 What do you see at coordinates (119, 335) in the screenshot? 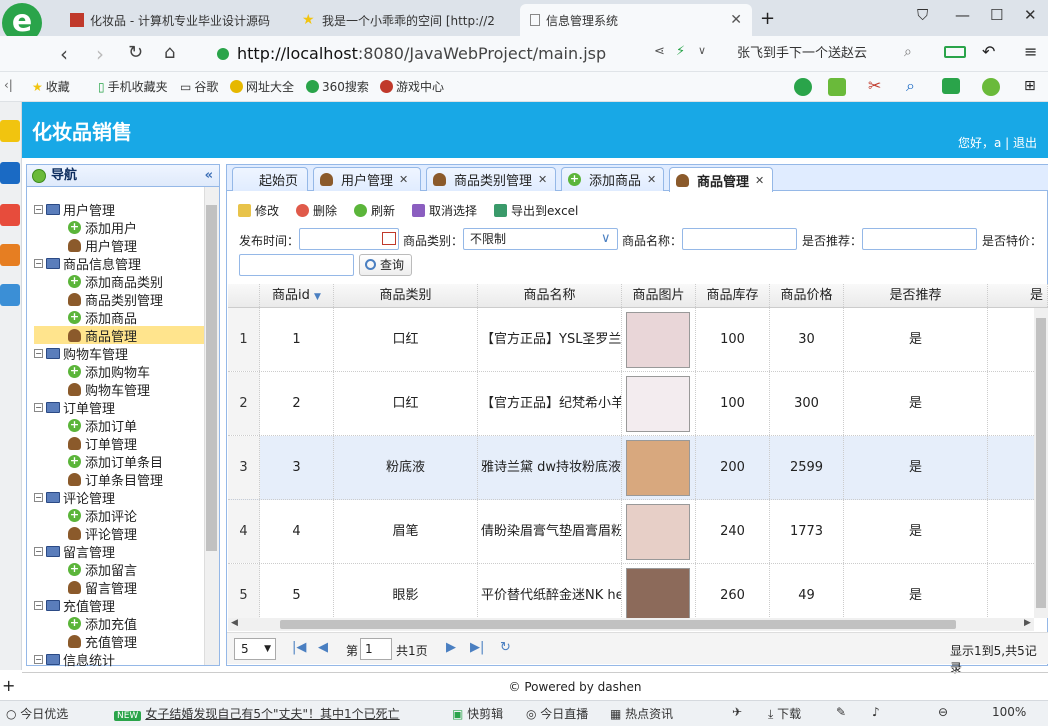
I see `nav-item: 商品管理` at bounding box center [119, 335].